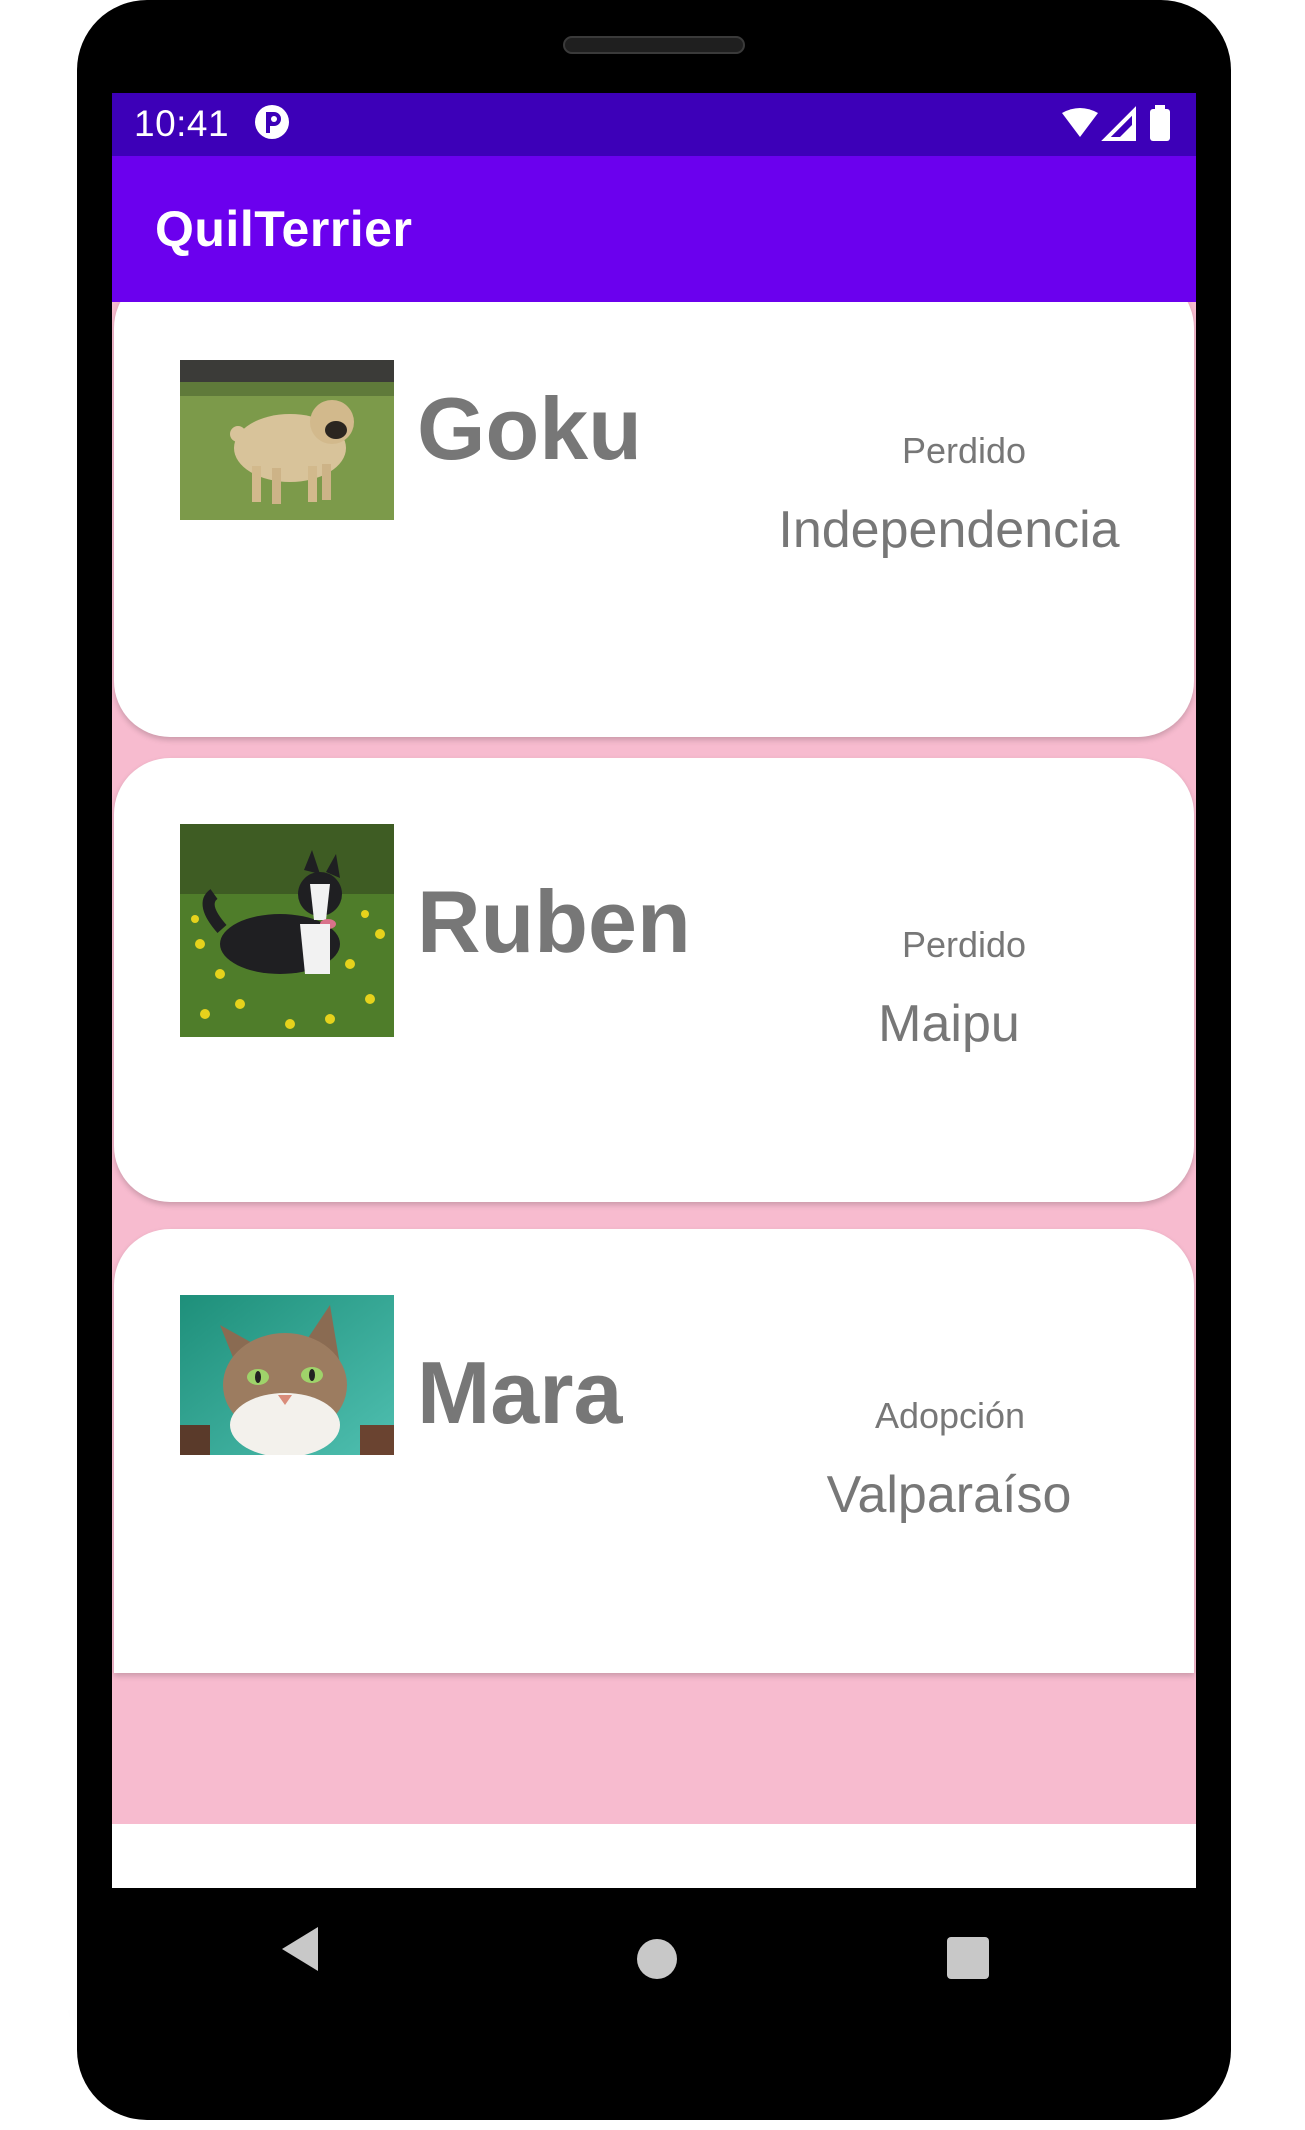 This screenshot has height=2130, width=1305. Describe the element at coordinates (1160, 125) in the screenshot. I see `battery-icon` at that location.